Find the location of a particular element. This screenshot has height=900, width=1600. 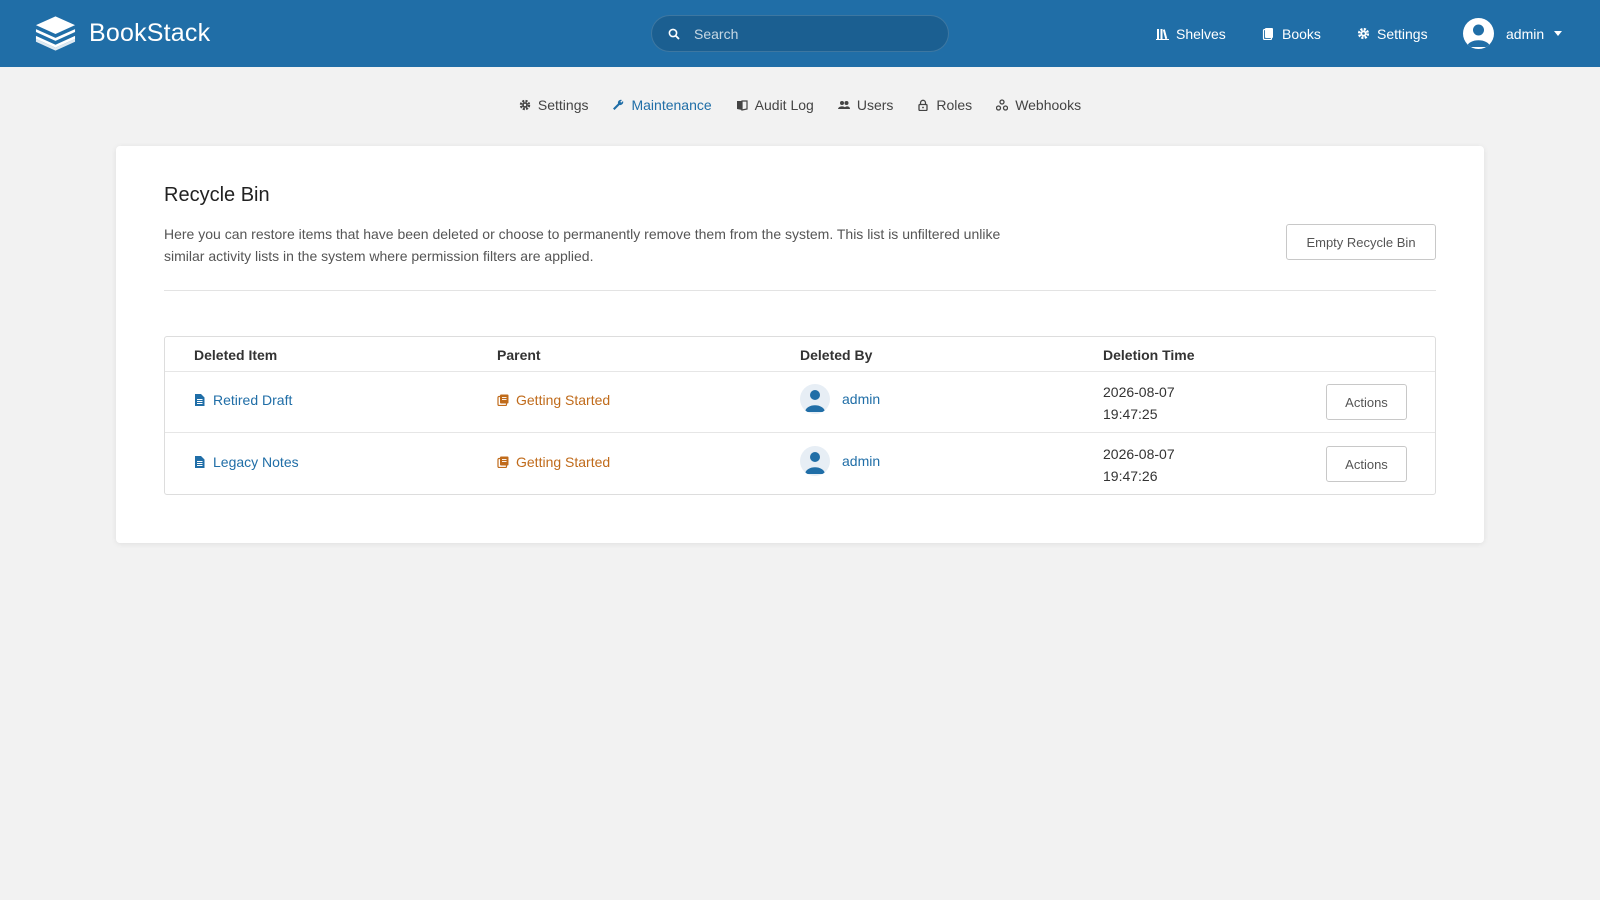

nav-shelves-link: Shelves is located at coordinates (1191, 33).